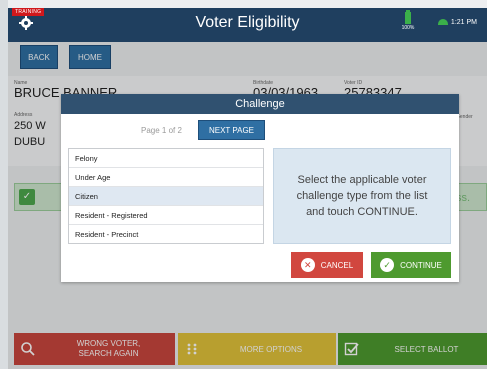 The image size is (487, 369). I want to click on page-indicator: Page 1 of 2, so click(161, 130).